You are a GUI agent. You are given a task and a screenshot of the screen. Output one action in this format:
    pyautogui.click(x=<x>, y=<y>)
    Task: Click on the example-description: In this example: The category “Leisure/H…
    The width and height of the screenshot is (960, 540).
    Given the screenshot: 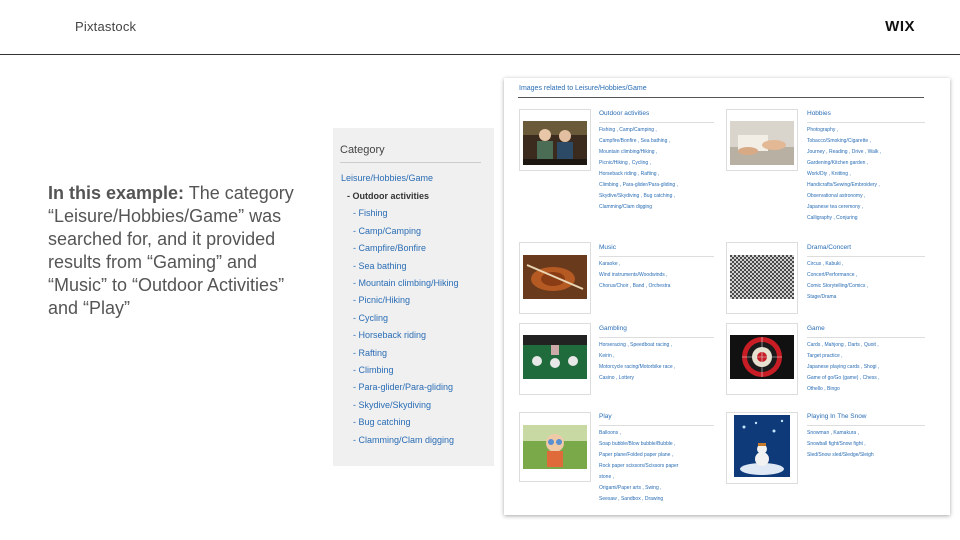 What is the action you would take?
    pyautogui.click(x=173, y=251)
    